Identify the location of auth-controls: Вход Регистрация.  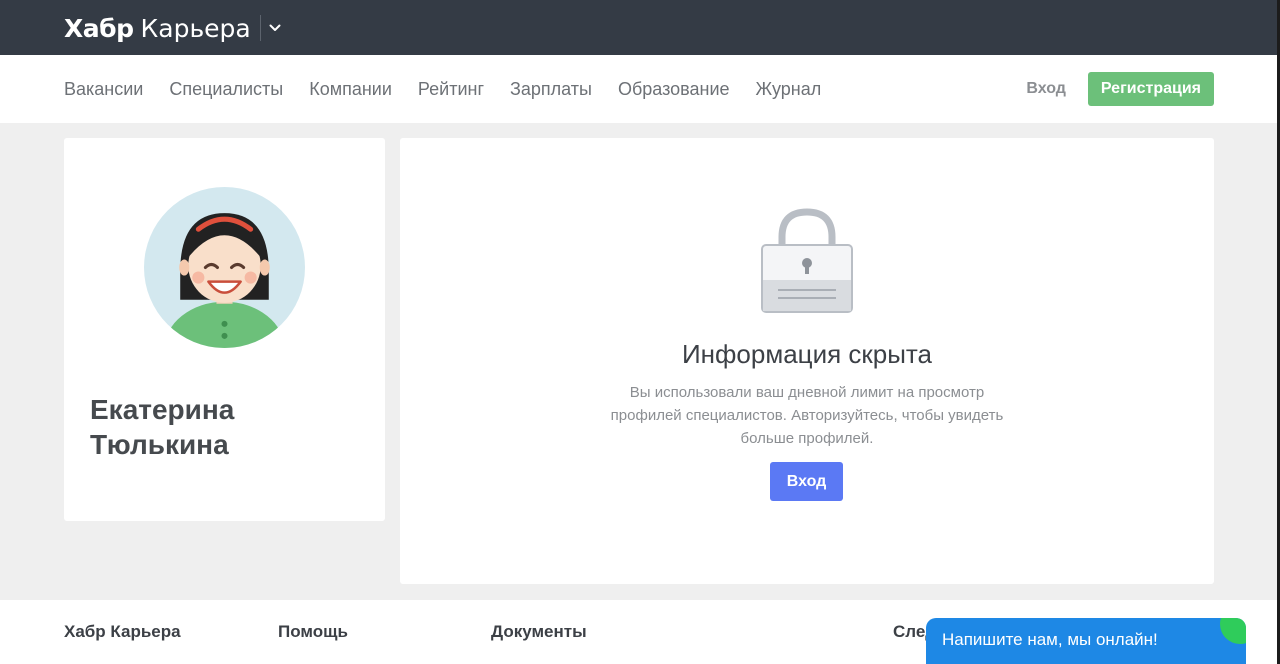
(1120, 89).